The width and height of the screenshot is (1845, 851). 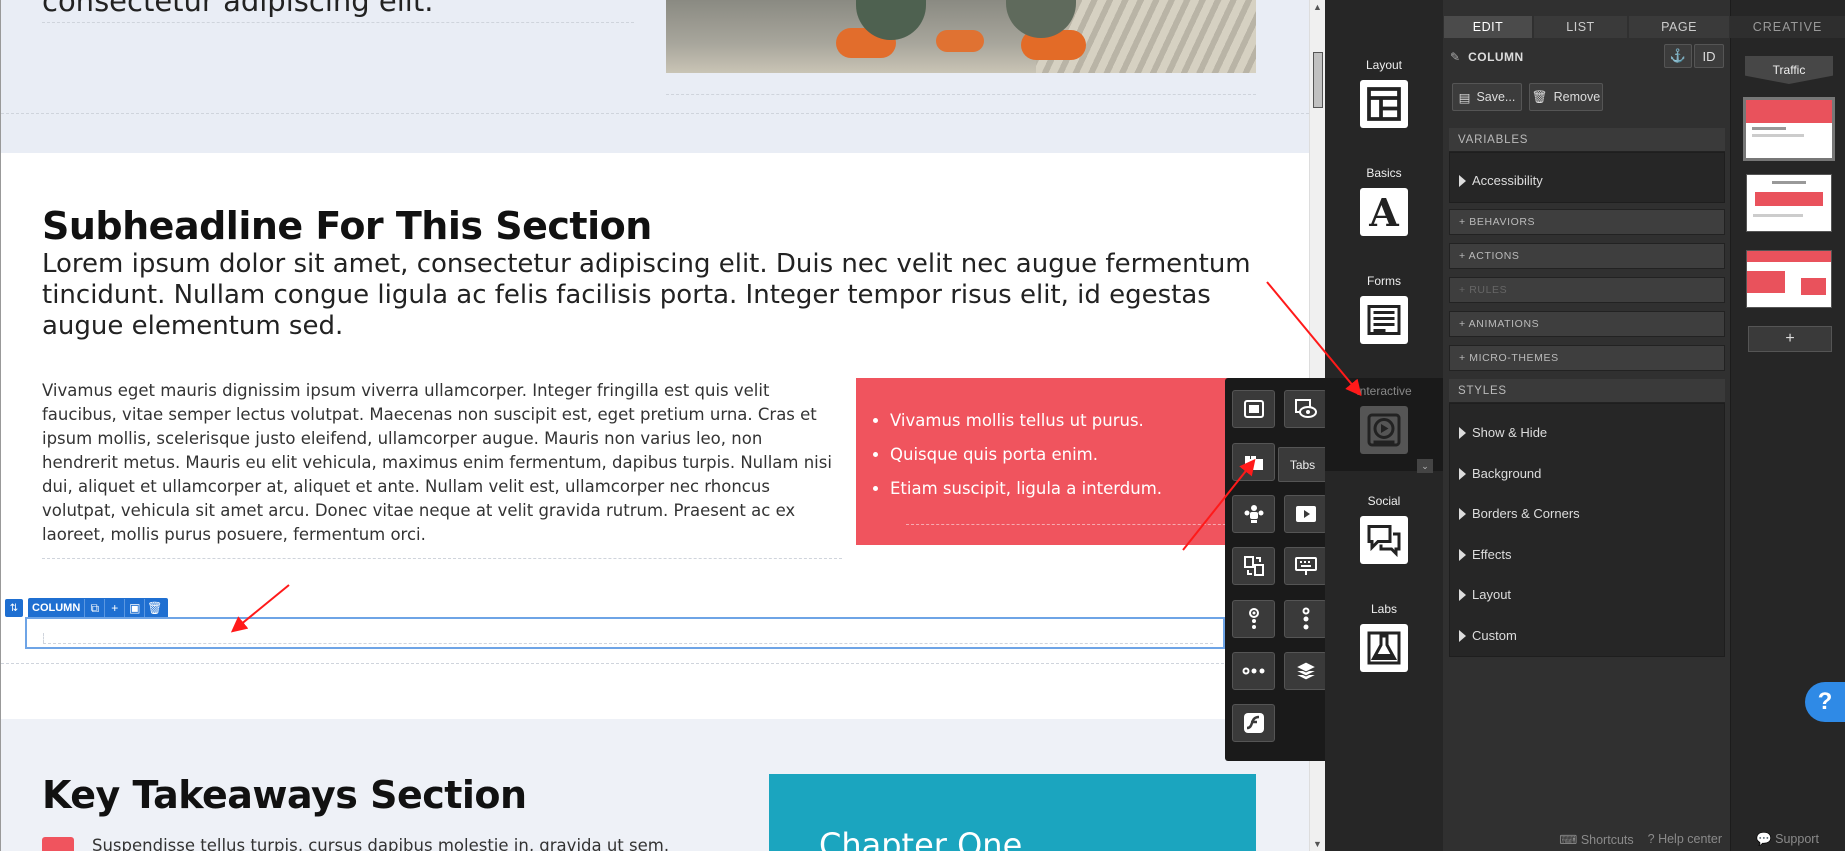 I want to click on tab-page: PAGE, so click(x=1679, y=27).